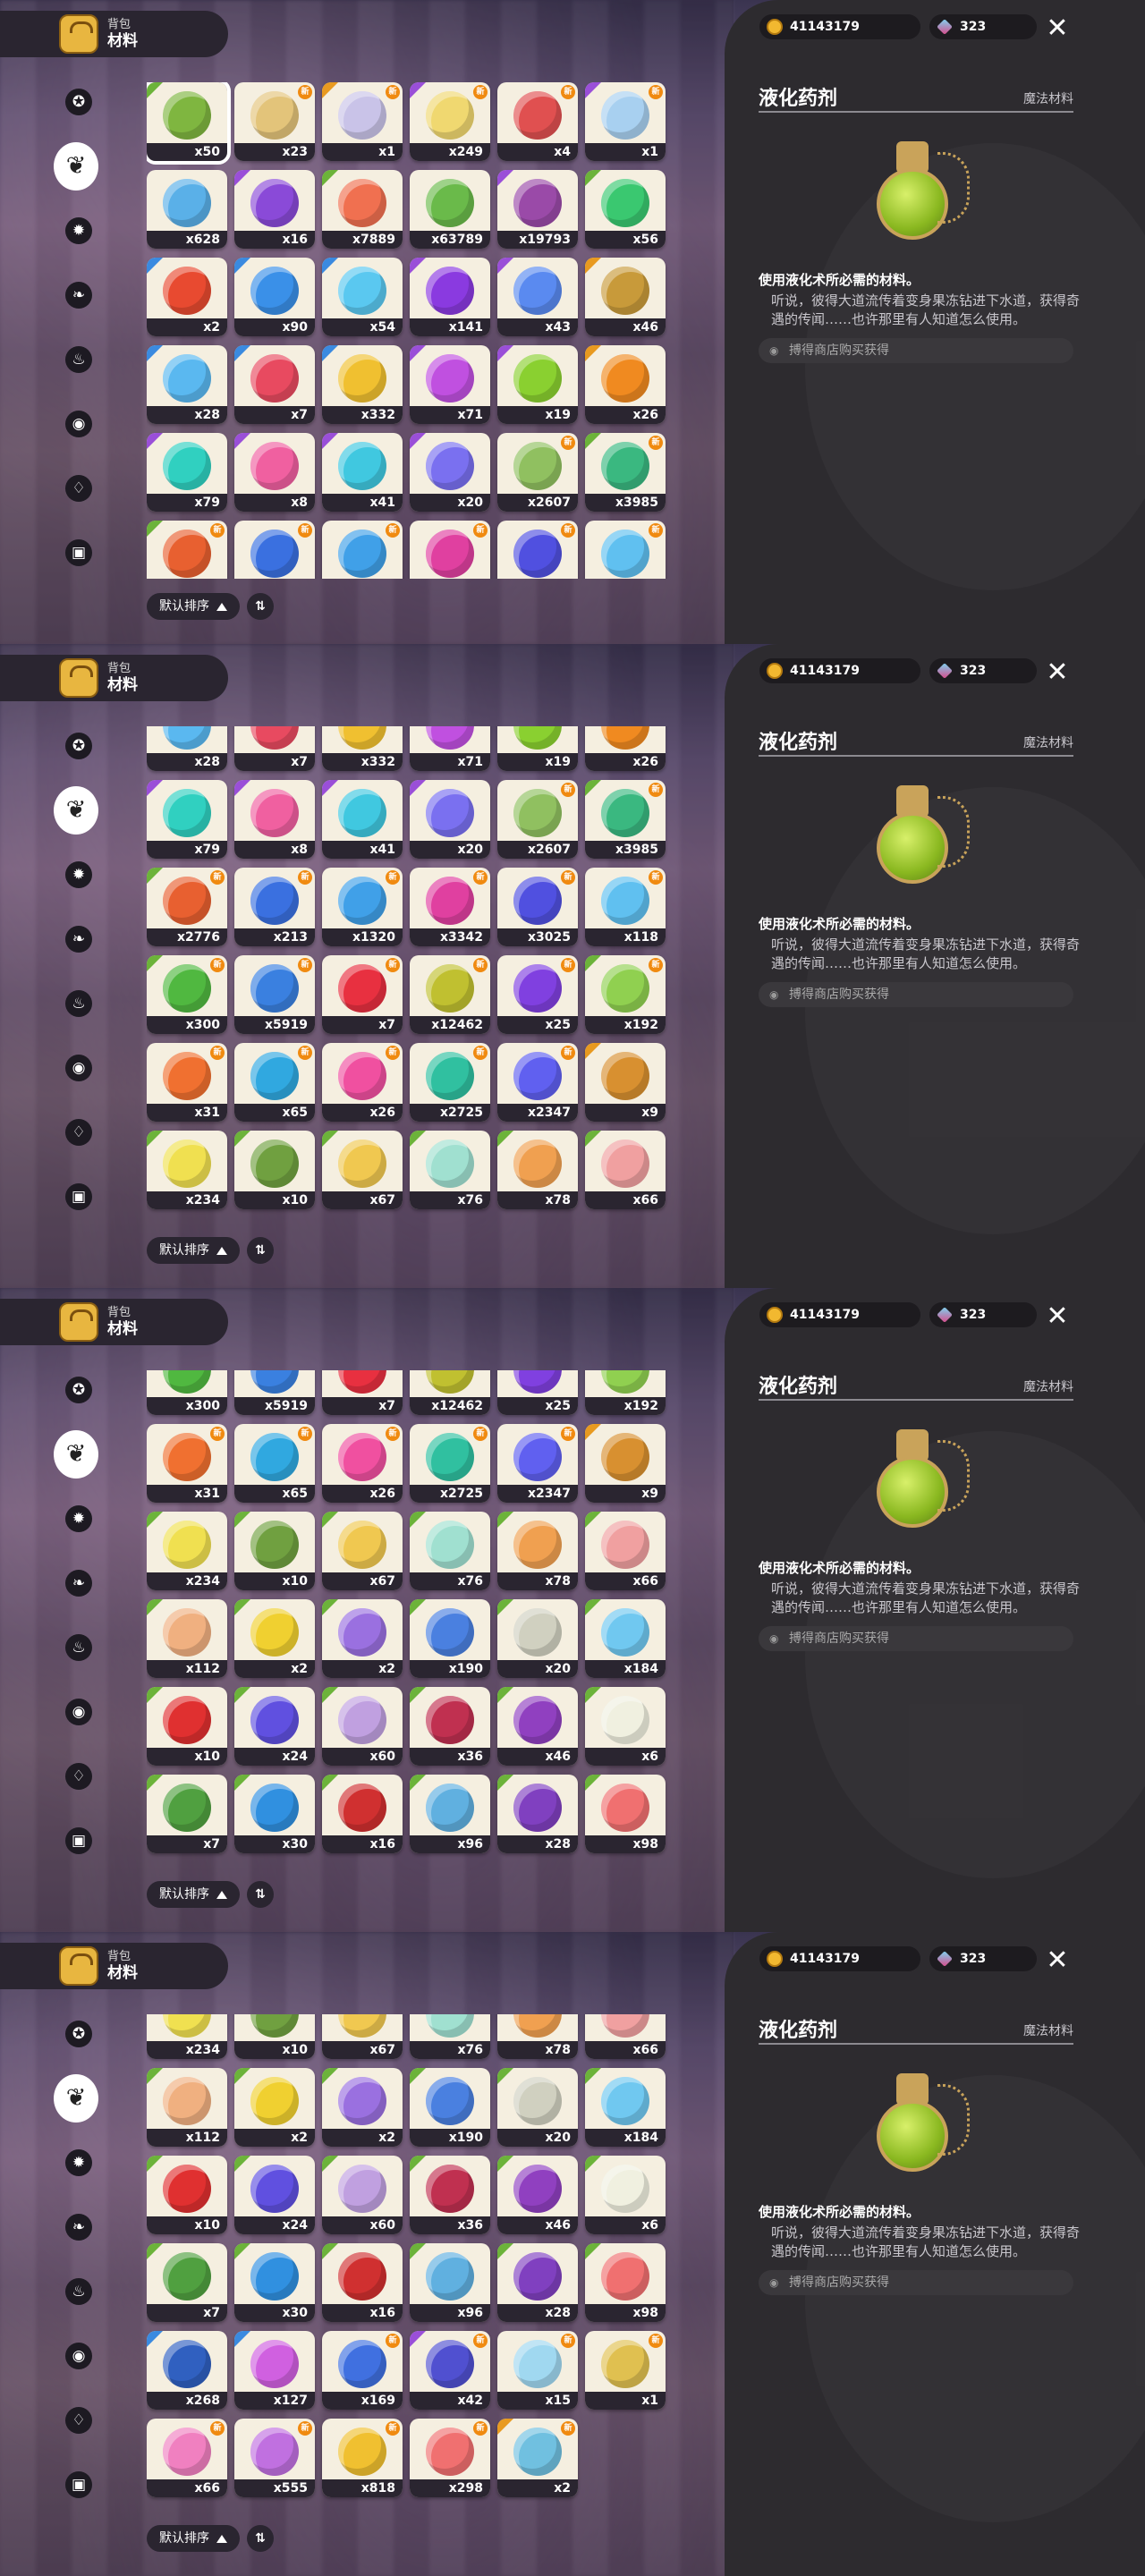 This screenshot has width=1145, height=2576. What do you see at coordinates (362, 2458) in the screenshot?
I see `inventory-item: 新 x818` at bounding box center [362, 2458].